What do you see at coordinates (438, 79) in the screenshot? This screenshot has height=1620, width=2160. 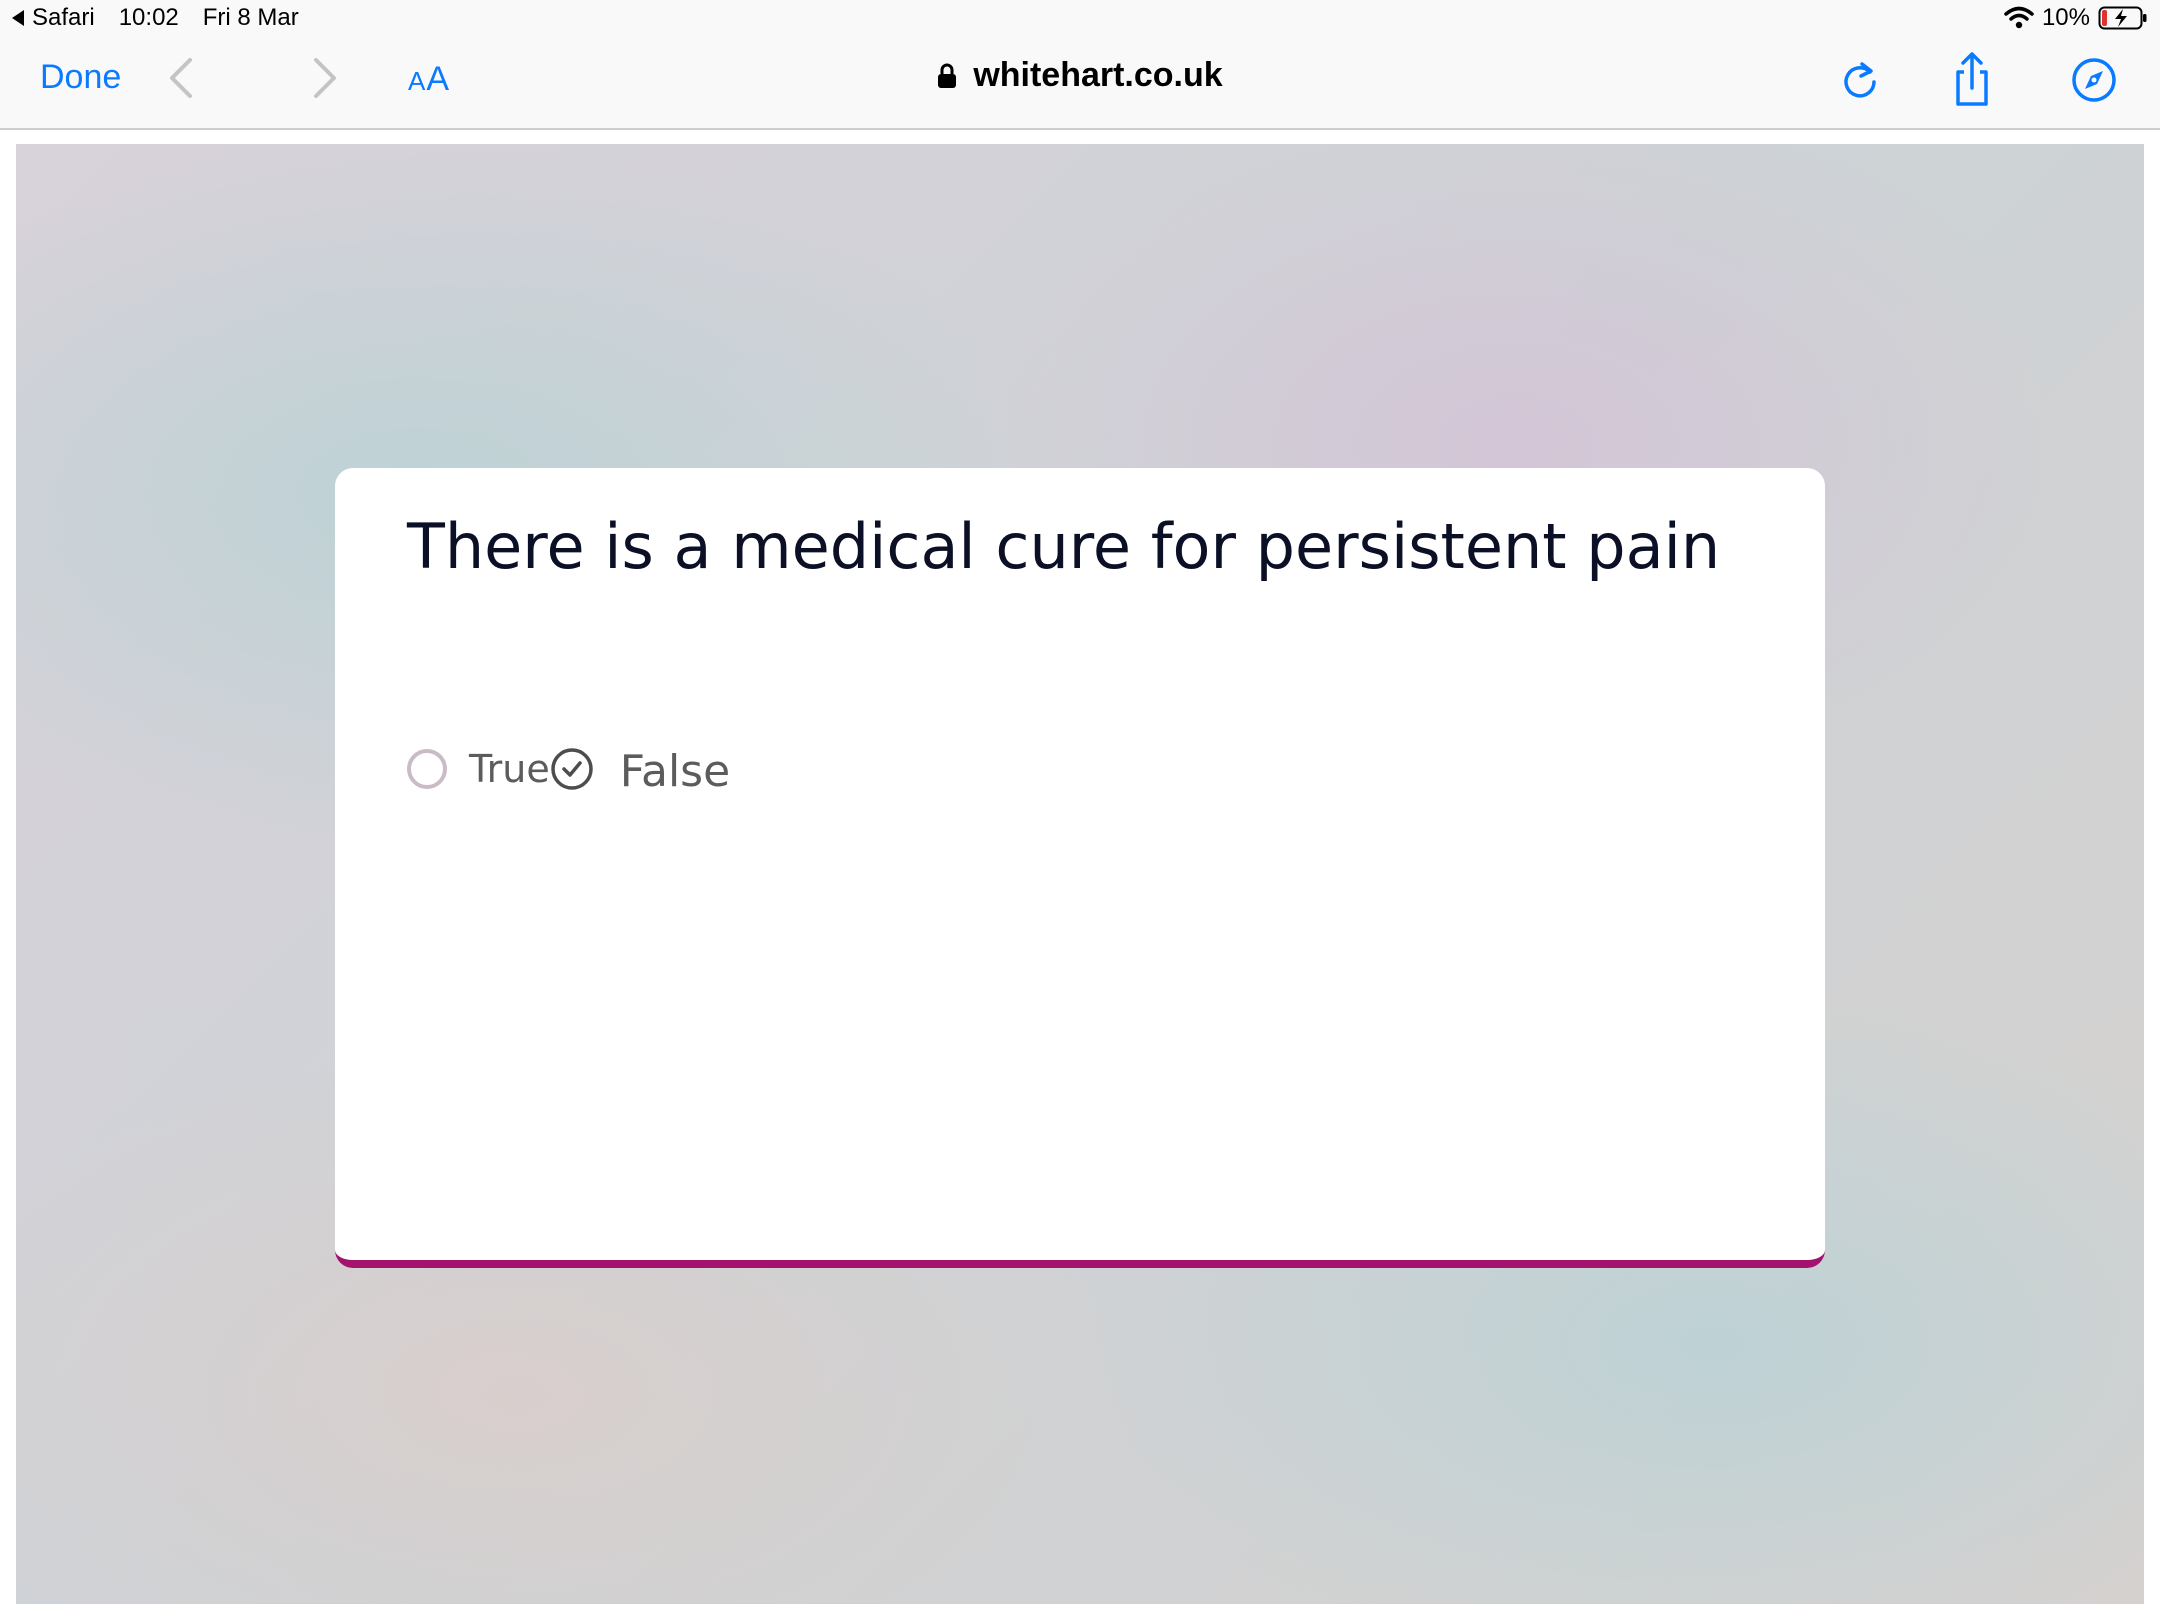 I see `text-size-large-a: A` at bounding box center [438, 79].